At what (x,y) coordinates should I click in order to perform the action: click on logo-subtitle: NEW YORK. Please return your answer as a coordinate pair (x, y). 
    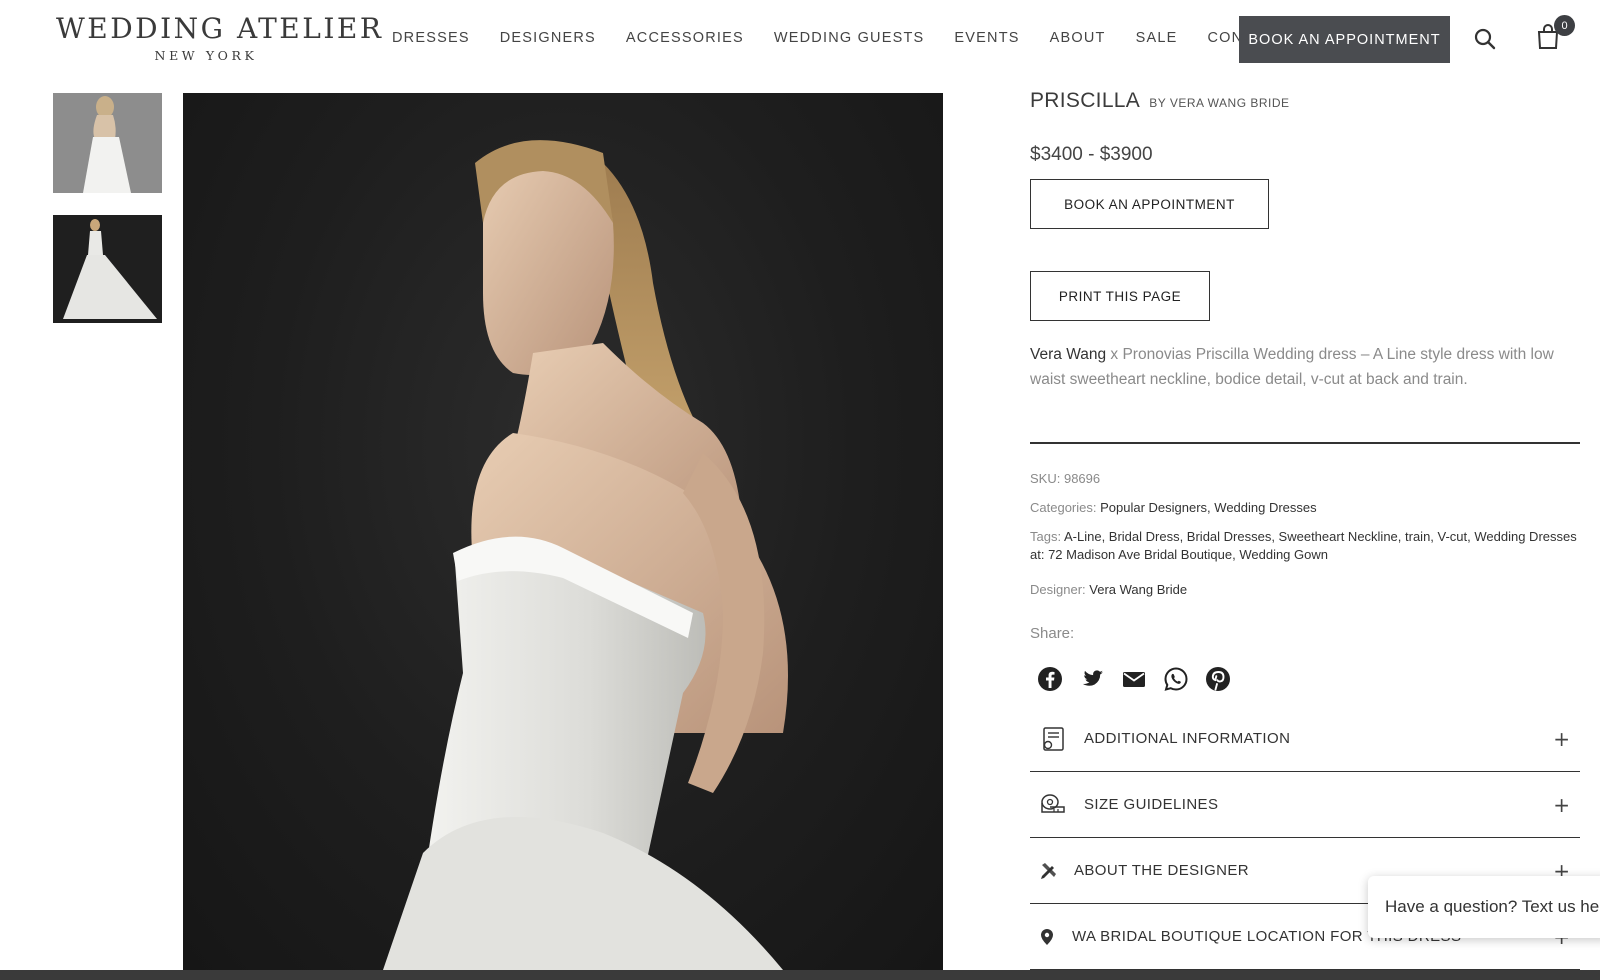
    Looking at the image, I should click on (206, 55).